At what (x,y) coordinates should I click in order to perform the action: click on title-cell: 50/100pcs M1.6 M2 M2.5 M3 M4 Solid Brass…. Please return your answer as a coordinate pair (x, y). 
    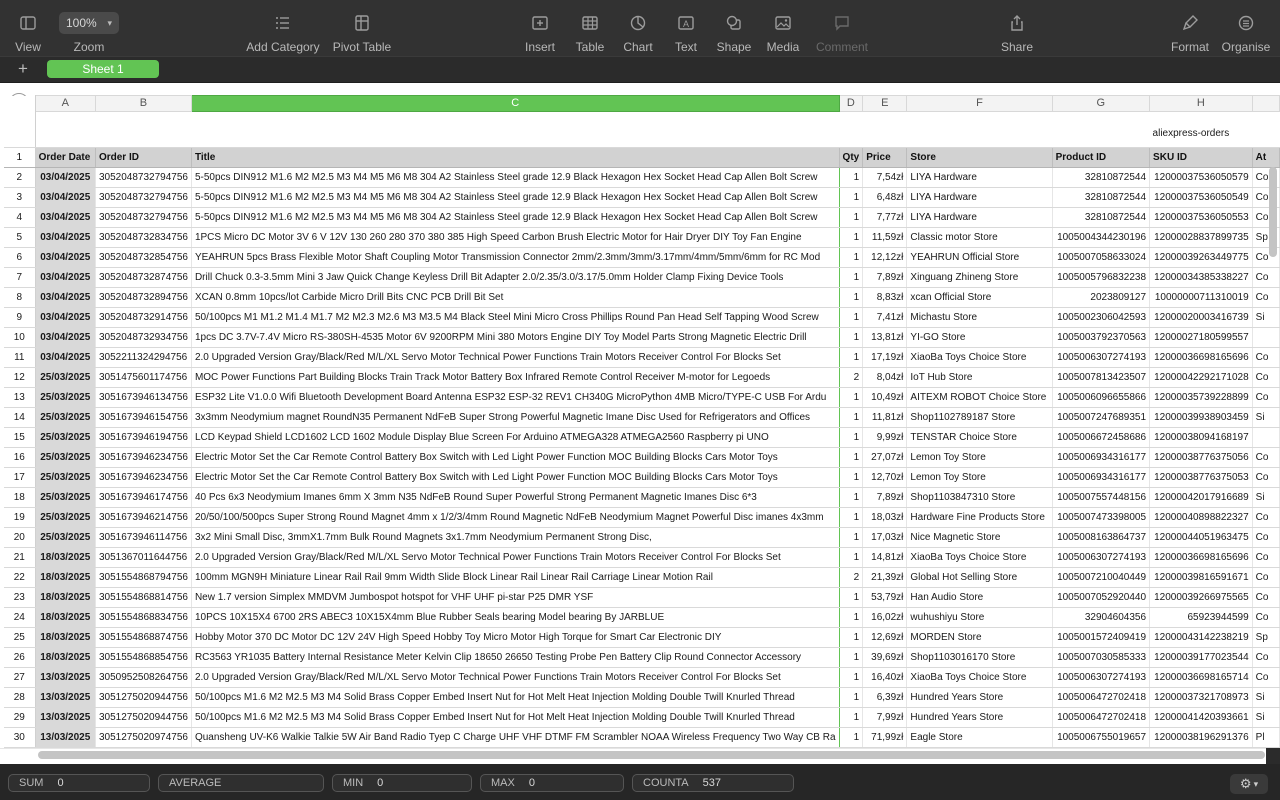
    Looking at the image, I should click on (515, 697).